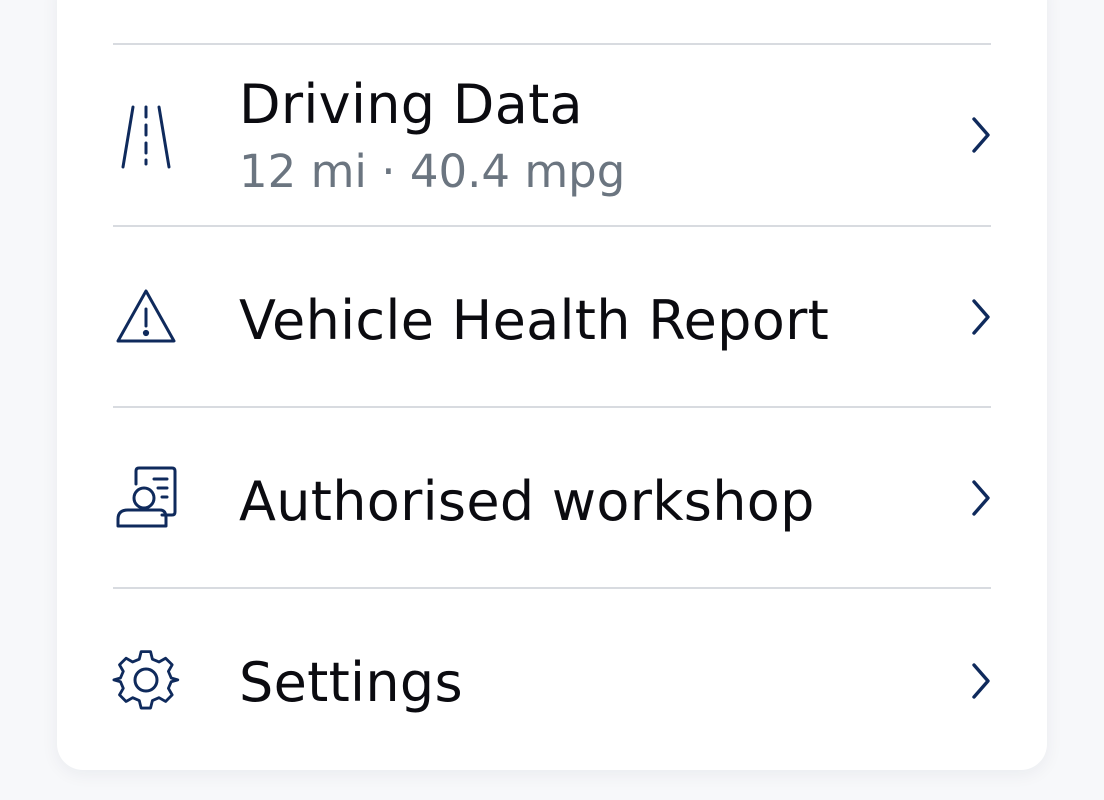 The width and height of the screenshot is (1104, 800). Describe the element at coordinates (527, 501) in the screenshot. I see `menu-item-title: Authorised workshop` at that location.